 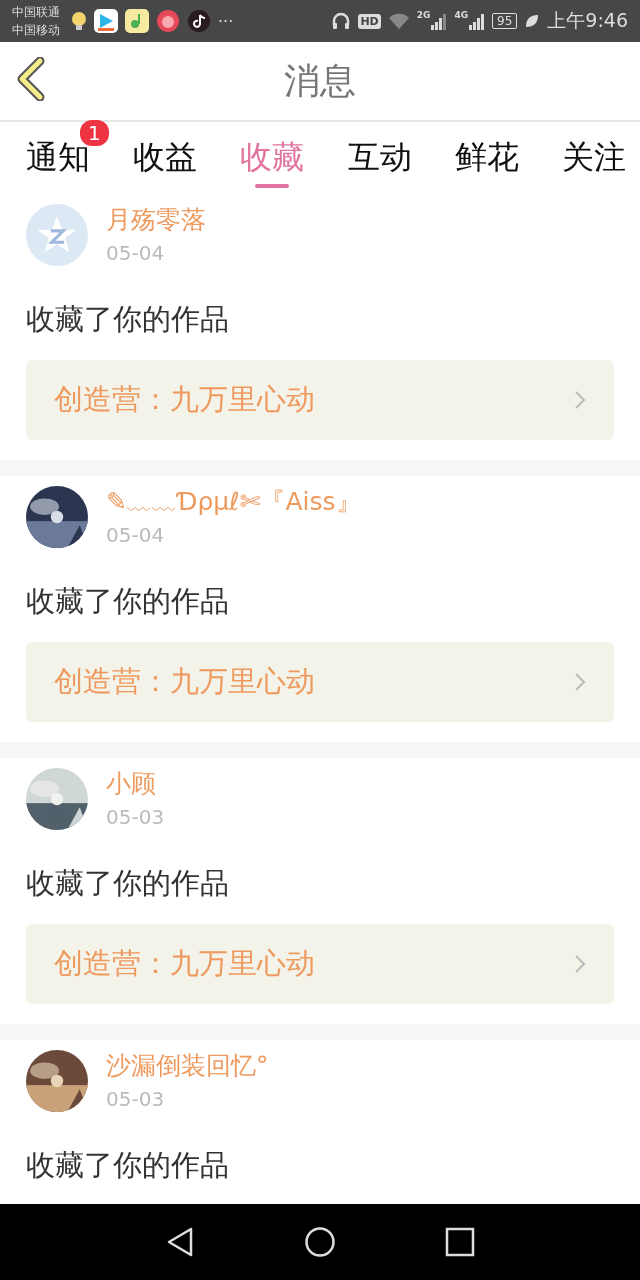 I want to click on app-icon, so click(x=106, y=21).